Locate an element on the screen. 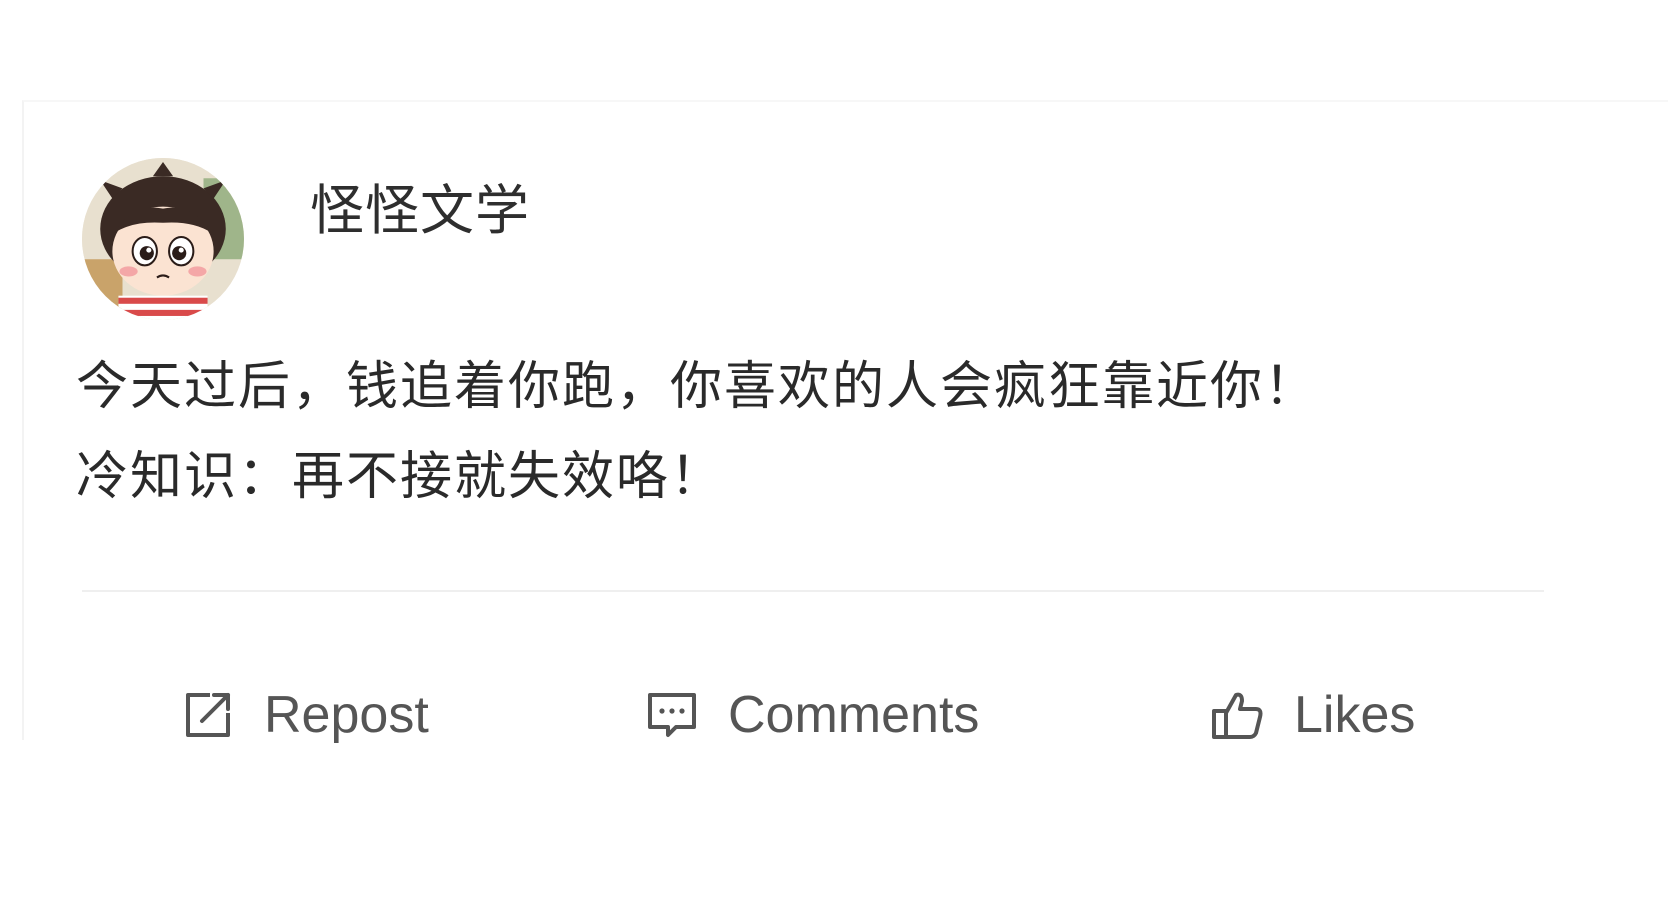 Image resolution: width=1668 pixels, height=906 pixels. comments-label: Comments is located at coordinates (854, 715).